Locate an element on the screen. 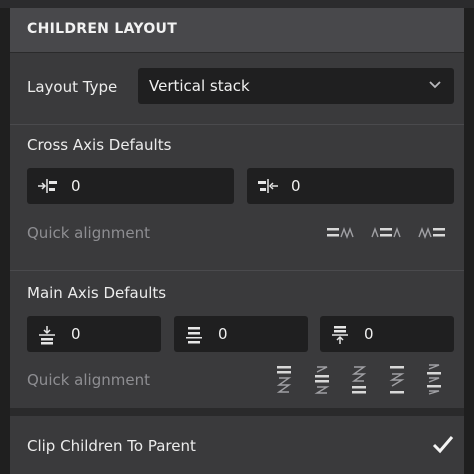  align-left-padding-icon is located at coordinates (47, 186).